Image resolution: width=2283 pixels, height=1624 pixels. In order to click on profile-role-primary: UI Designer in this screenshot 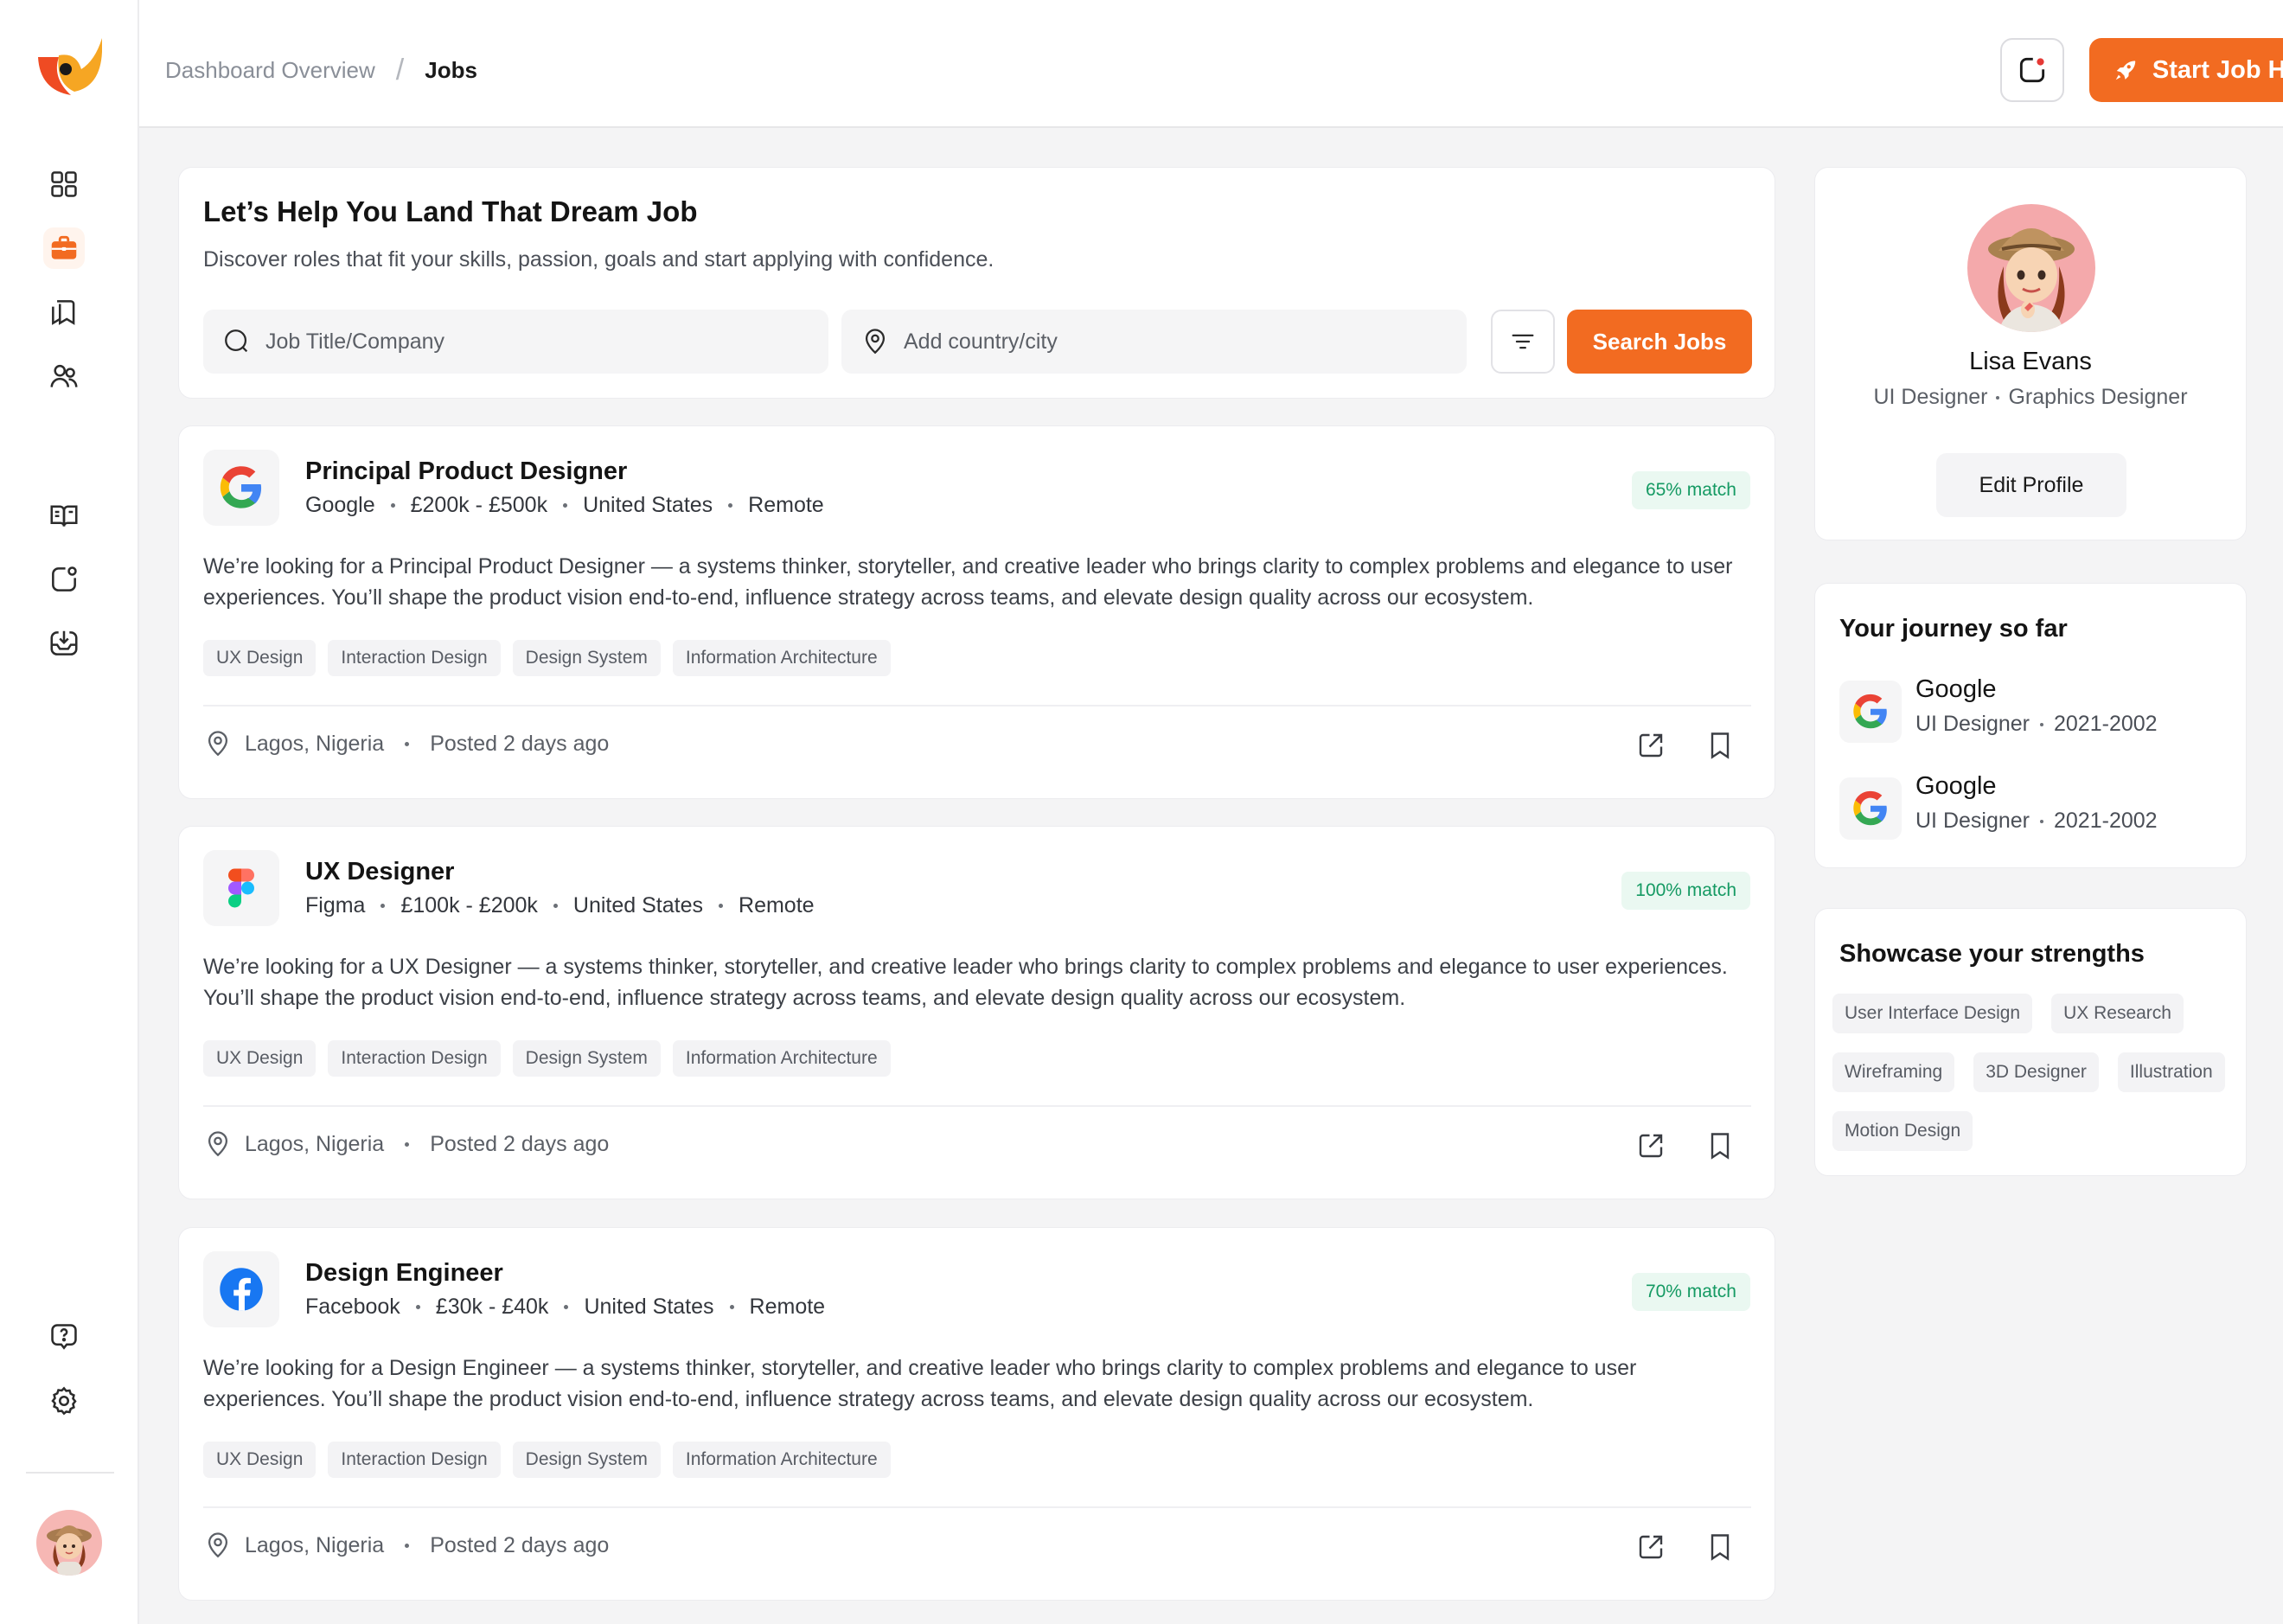, I will do `click(1930, 397)`.